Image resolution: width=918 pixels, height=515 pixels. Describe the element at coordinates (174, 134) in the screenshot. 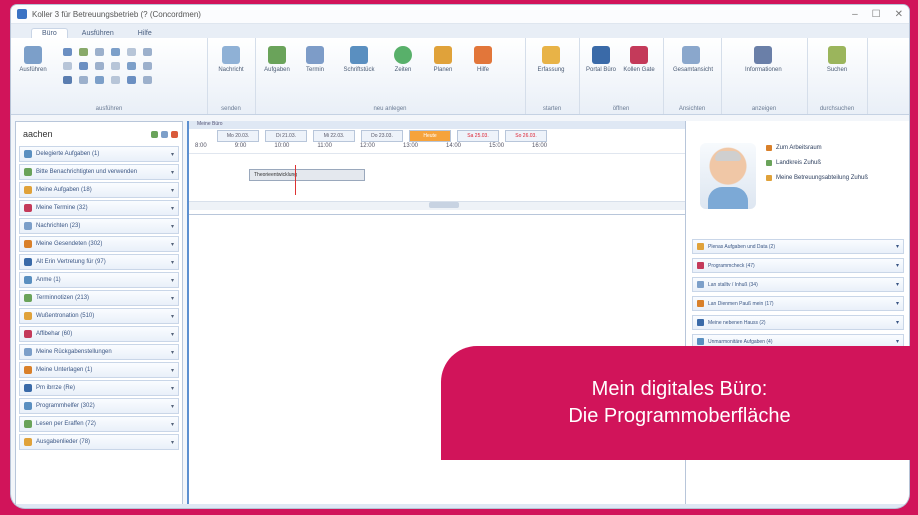

I see `delete-icon` at that location.